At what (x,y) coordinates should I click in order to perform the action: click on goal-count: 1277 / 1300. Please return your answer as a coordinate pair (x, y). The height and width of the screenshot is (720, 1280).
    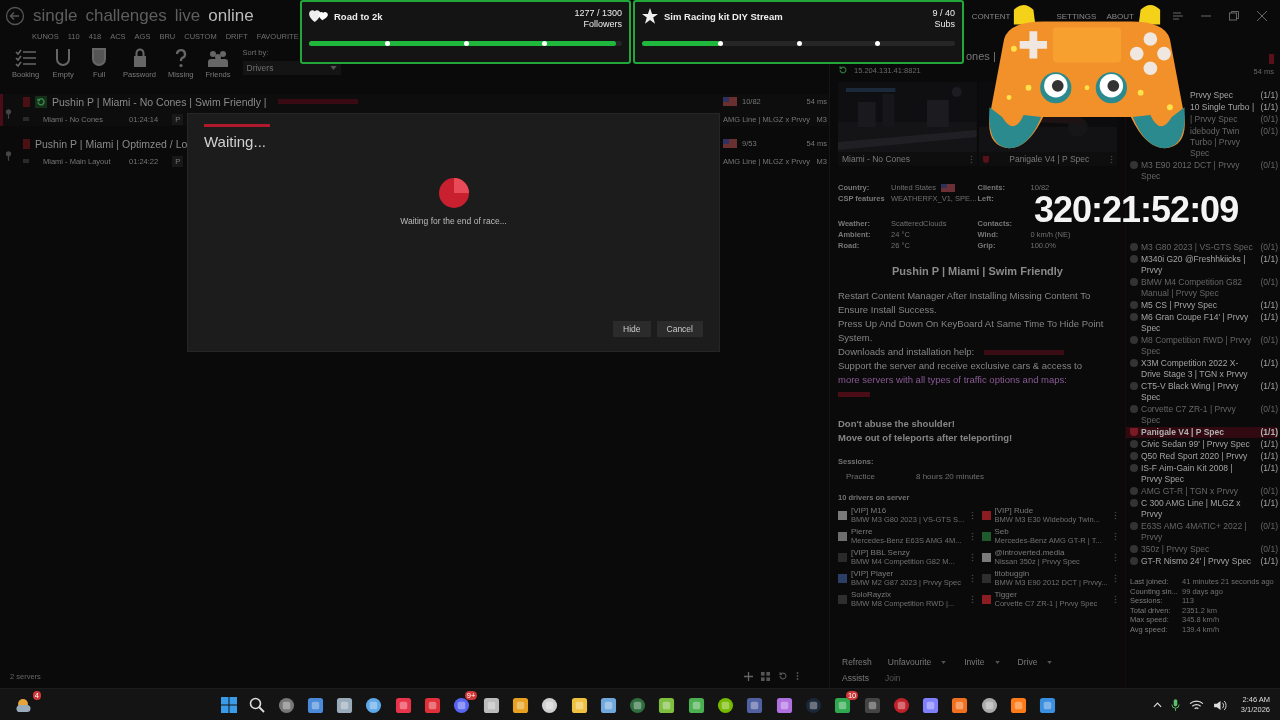
    Looking at the image, I should click on (598, 13).